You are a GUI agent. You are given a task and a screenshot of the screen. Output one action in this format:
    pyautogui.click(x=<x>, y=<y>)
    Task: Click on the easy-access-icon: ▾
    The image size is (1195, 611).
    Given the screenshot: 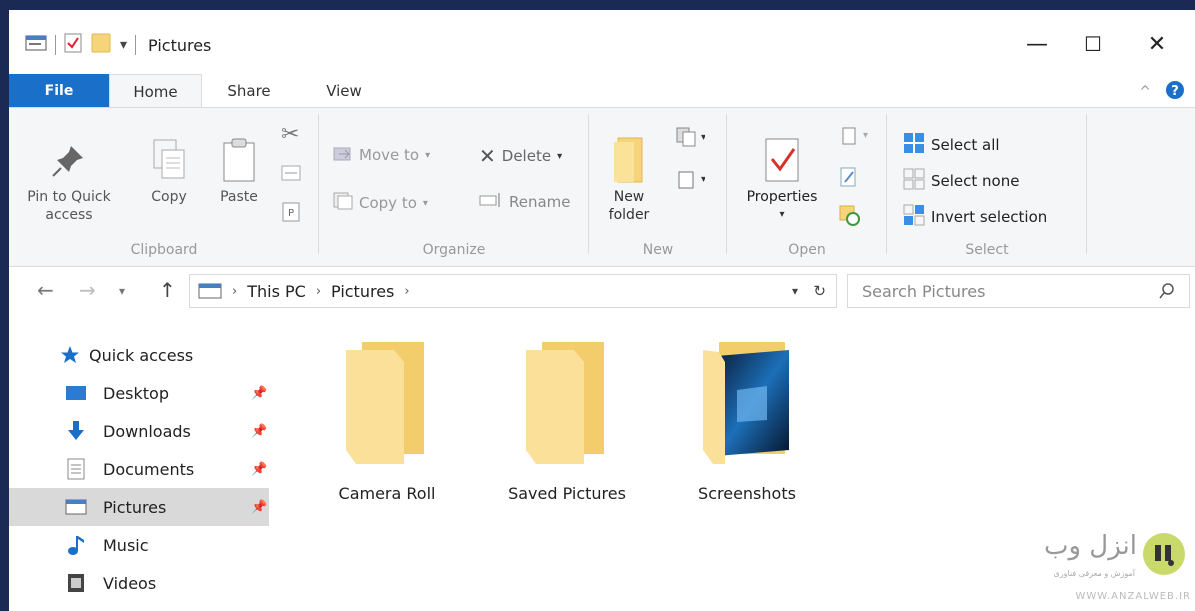 What is the action you would take?
    pyautogui.click(x=690, y=182)
    